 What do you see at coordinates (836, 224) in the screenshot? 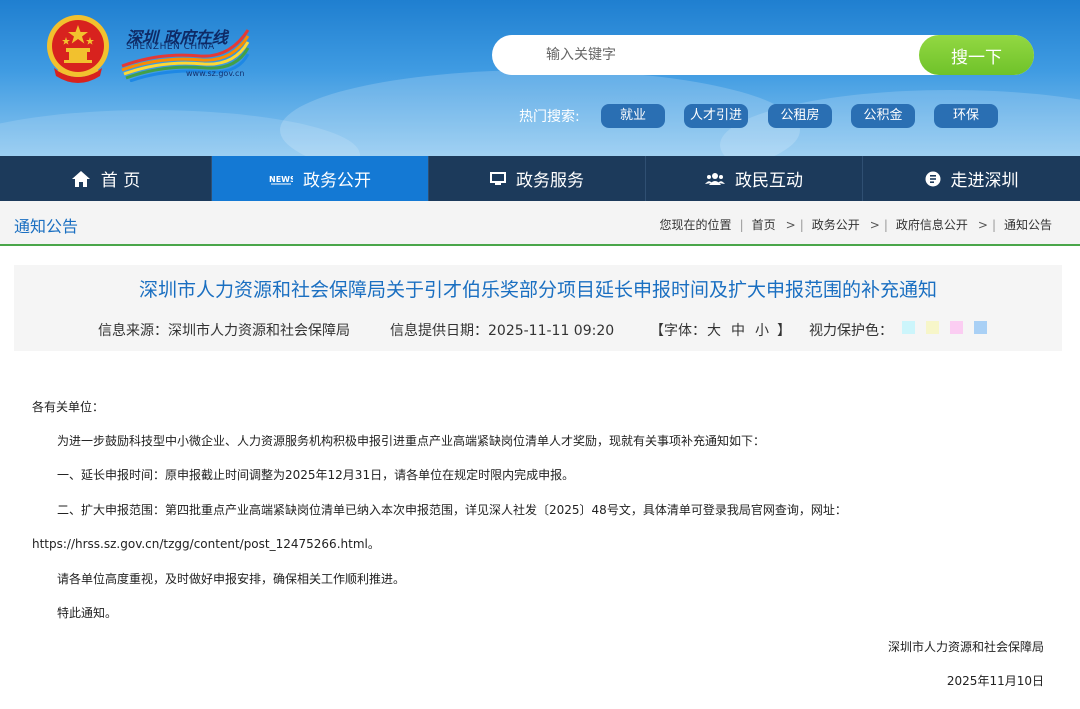
I see `breadcrumb-link-gov-affairs: 政务公开` at bounding box center [836, 224].